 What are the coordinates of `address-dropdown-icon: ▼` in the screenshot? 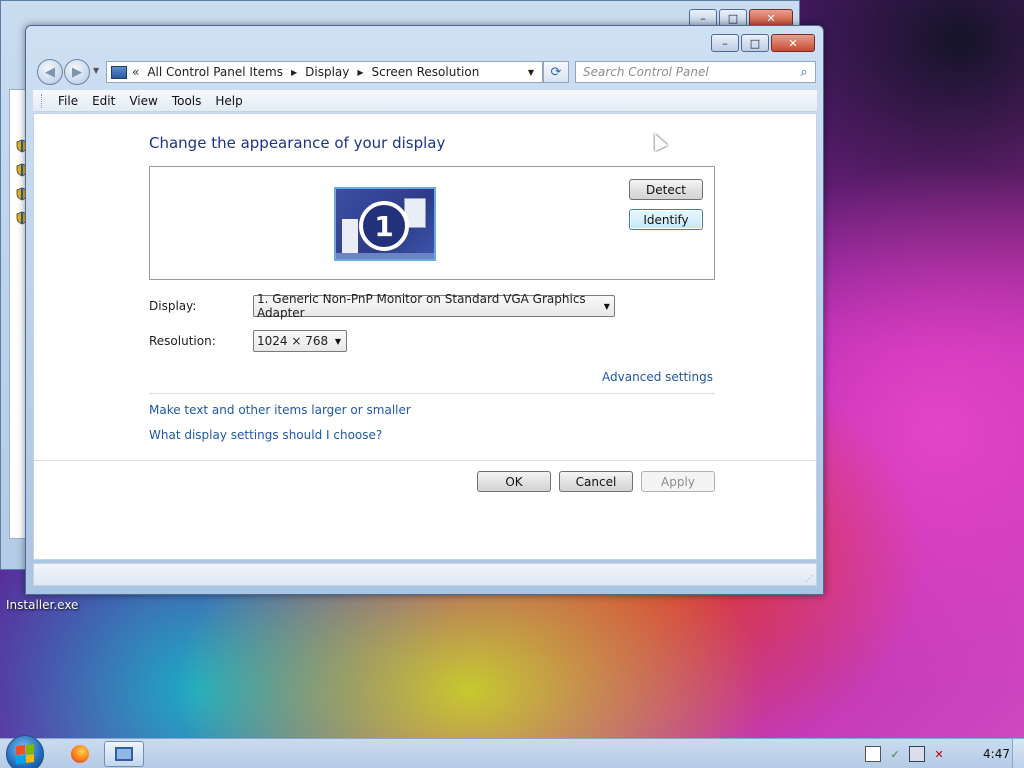 It's located at (531, 72).